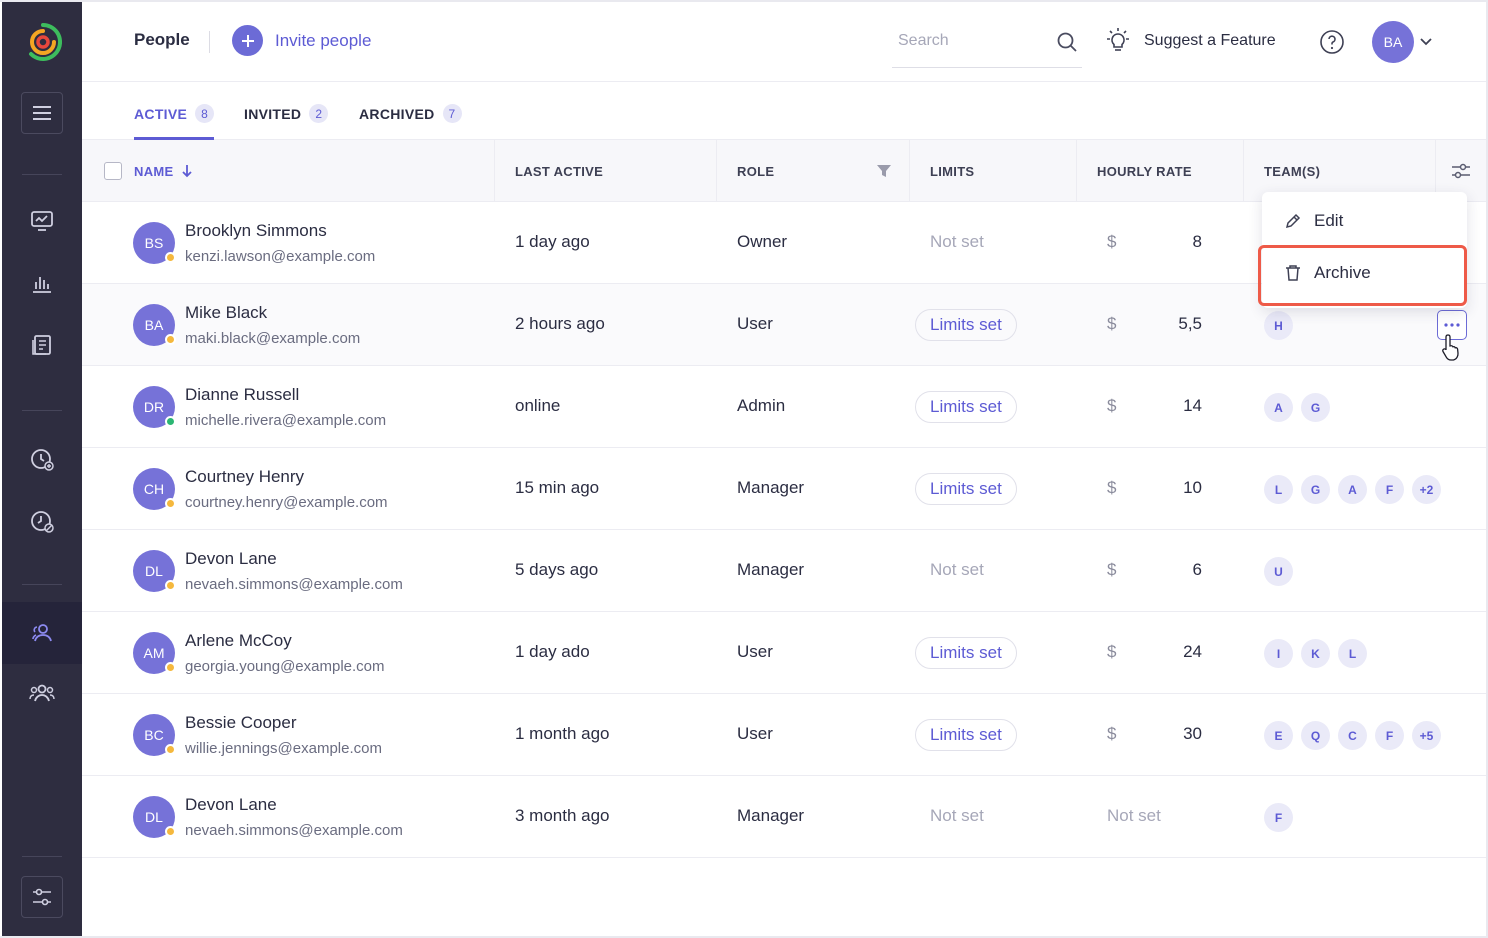  What do you see at coordinates (113, 171) in the screenshot?
I see `select-all-checkbox` at bounding box center [113, 171].